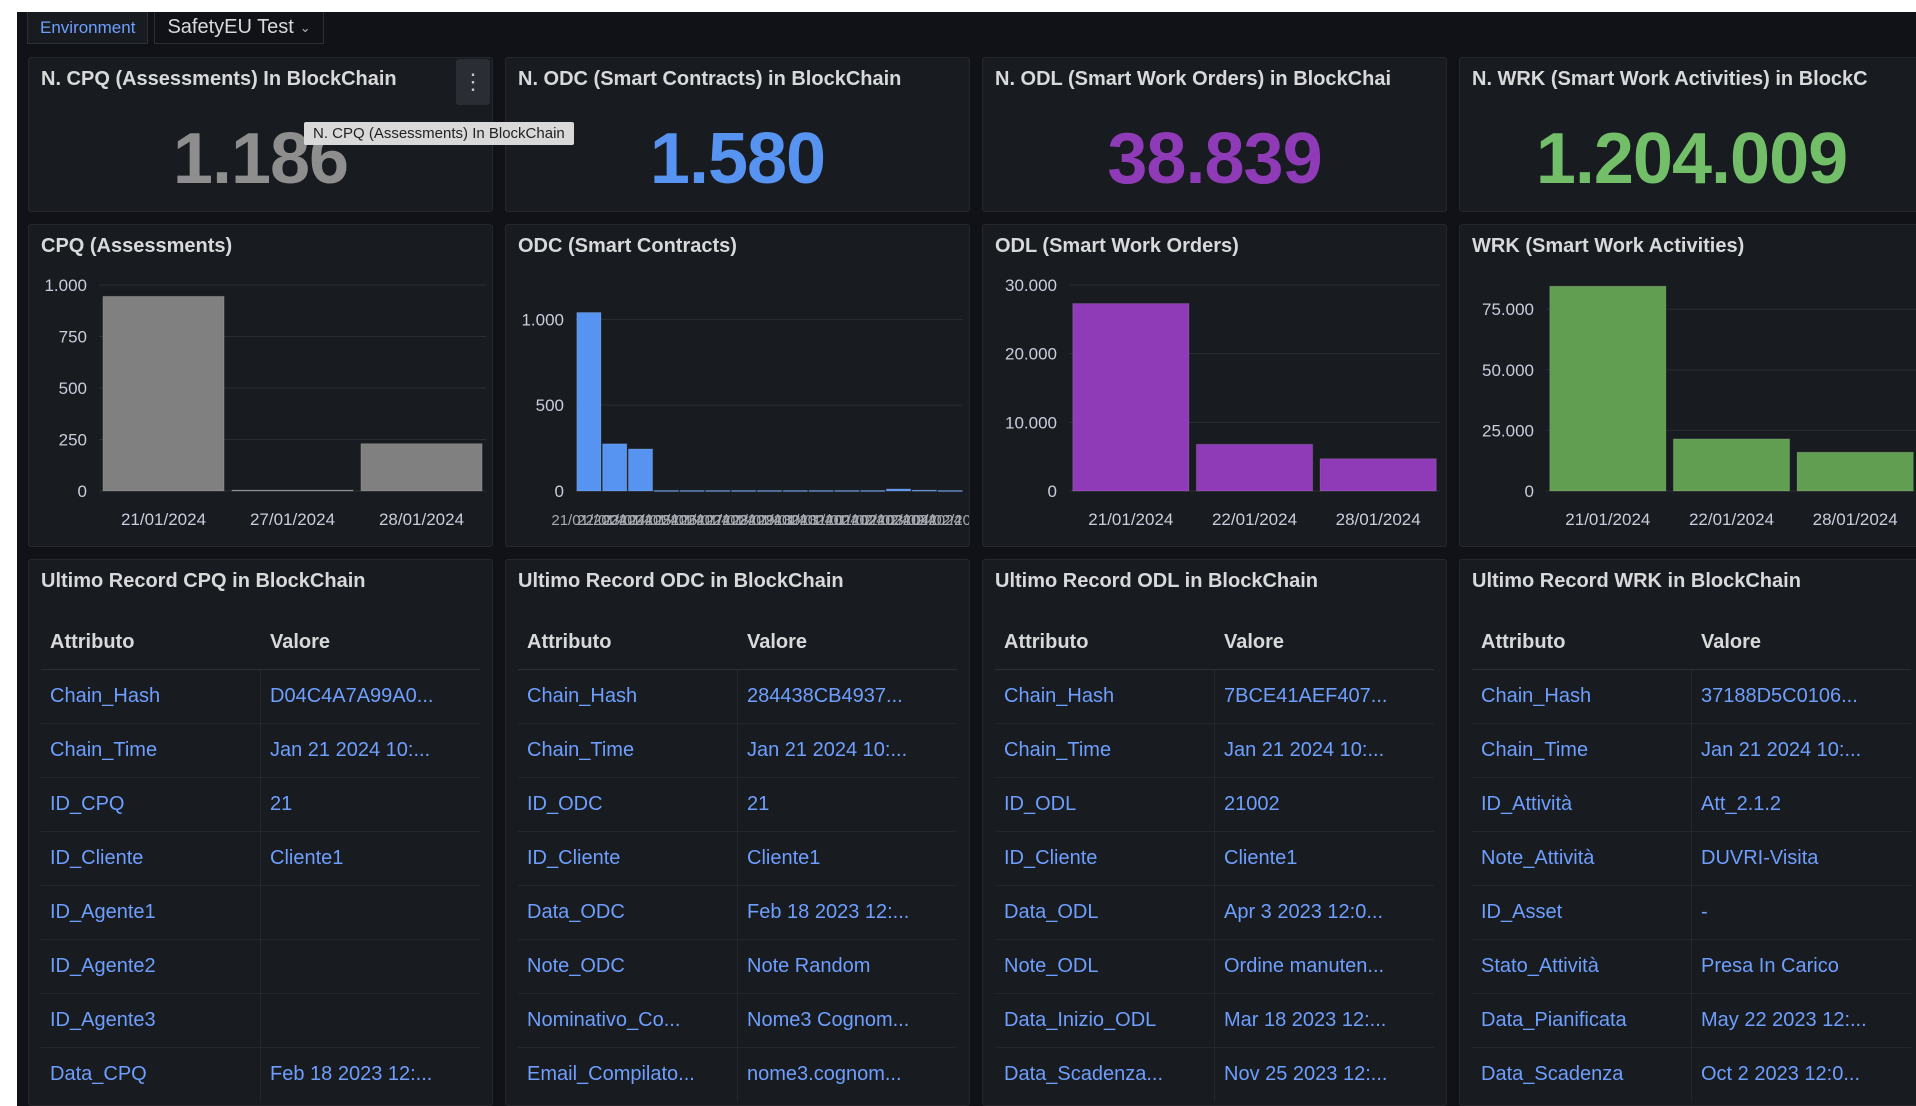  I want to click on value-cell: Note Random, so click(847, 966).